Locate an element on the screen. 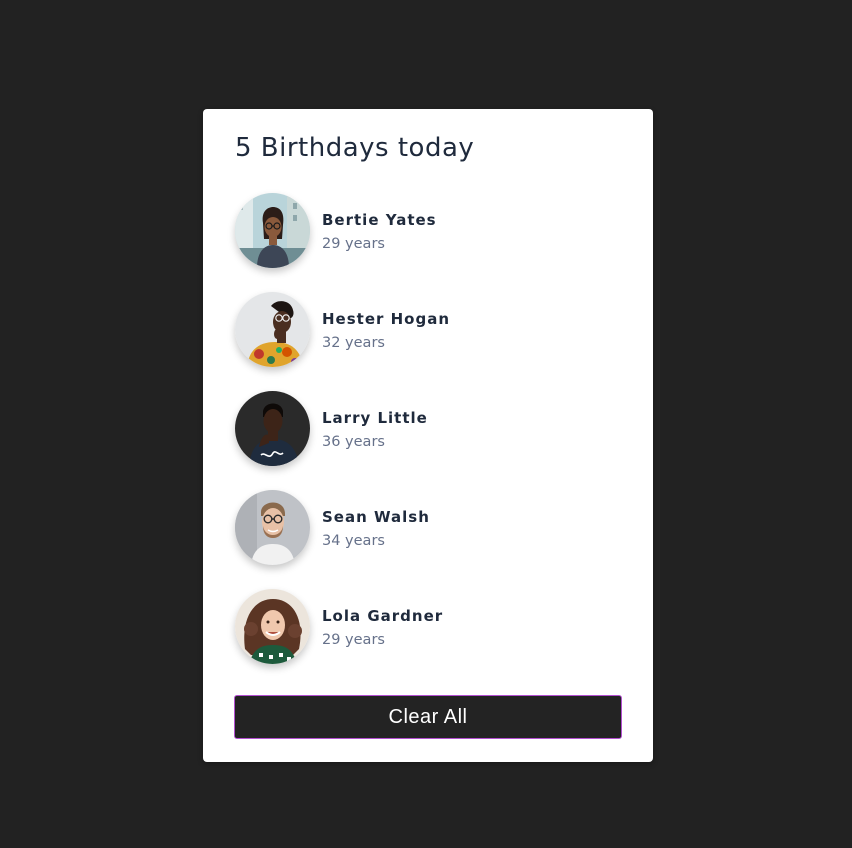 Image resolution: width=852 pixels, height=848 pixels. person-info: Lola Gardner 29 years is located at coordinates (382, 627).